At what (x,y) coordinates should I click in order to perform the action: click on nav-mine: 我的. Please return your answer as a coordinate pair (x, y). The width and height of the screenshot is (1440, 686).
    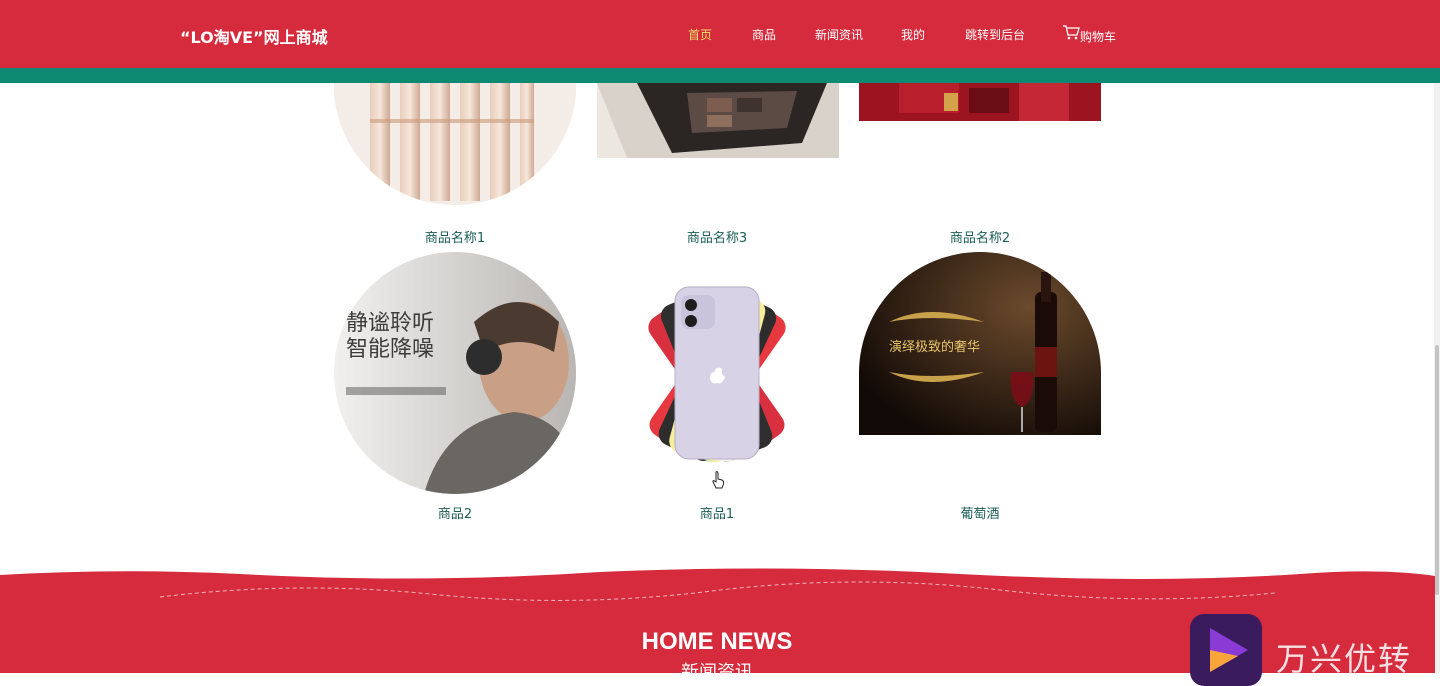
    Looking at the image, I should click on (913, 34).